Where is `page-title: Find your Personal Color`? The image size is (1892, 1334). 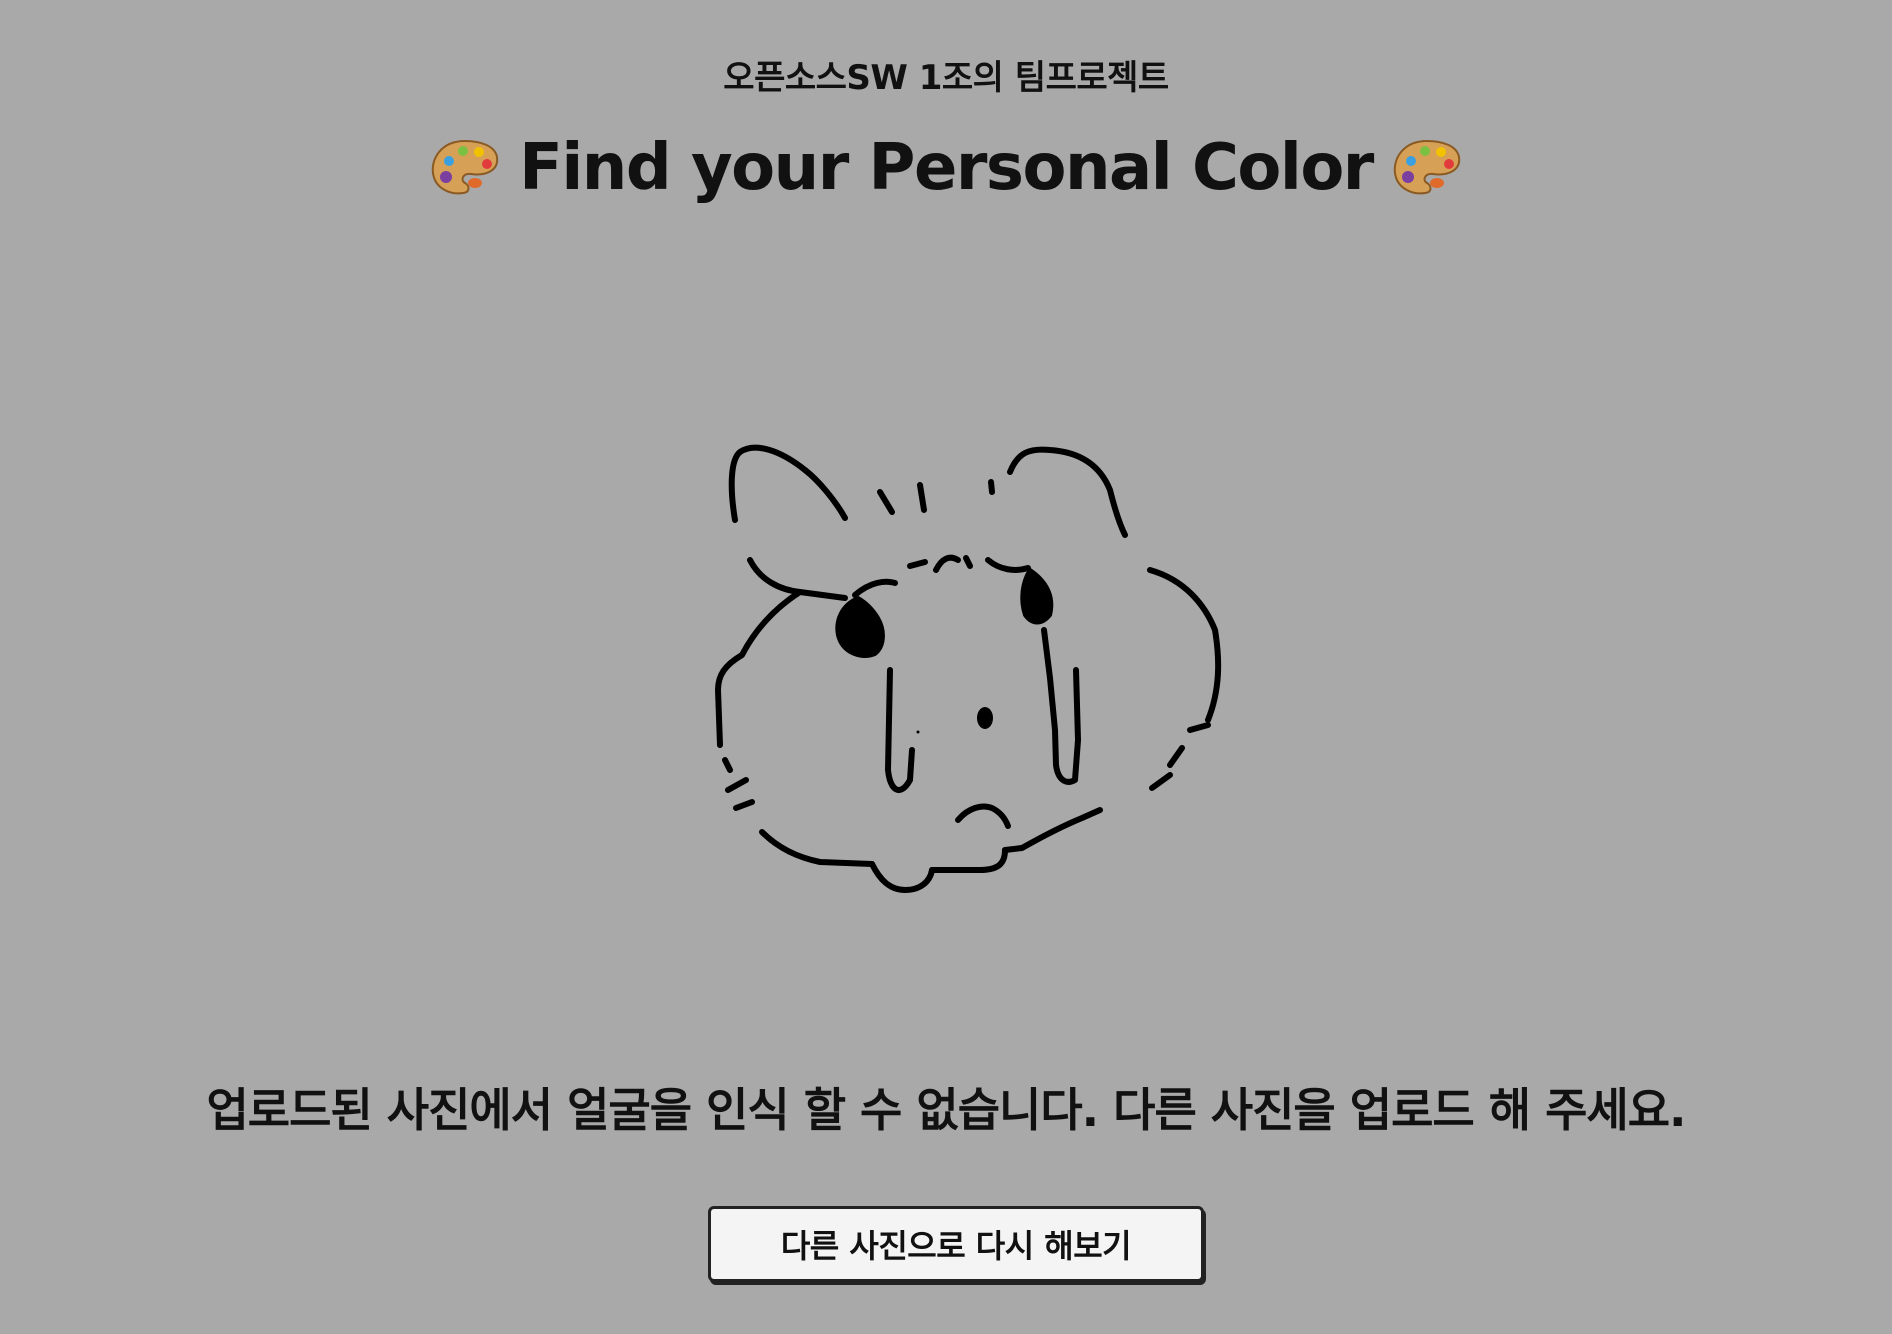 page-title: Find your Personal Color is located at coordinates (946, 168).